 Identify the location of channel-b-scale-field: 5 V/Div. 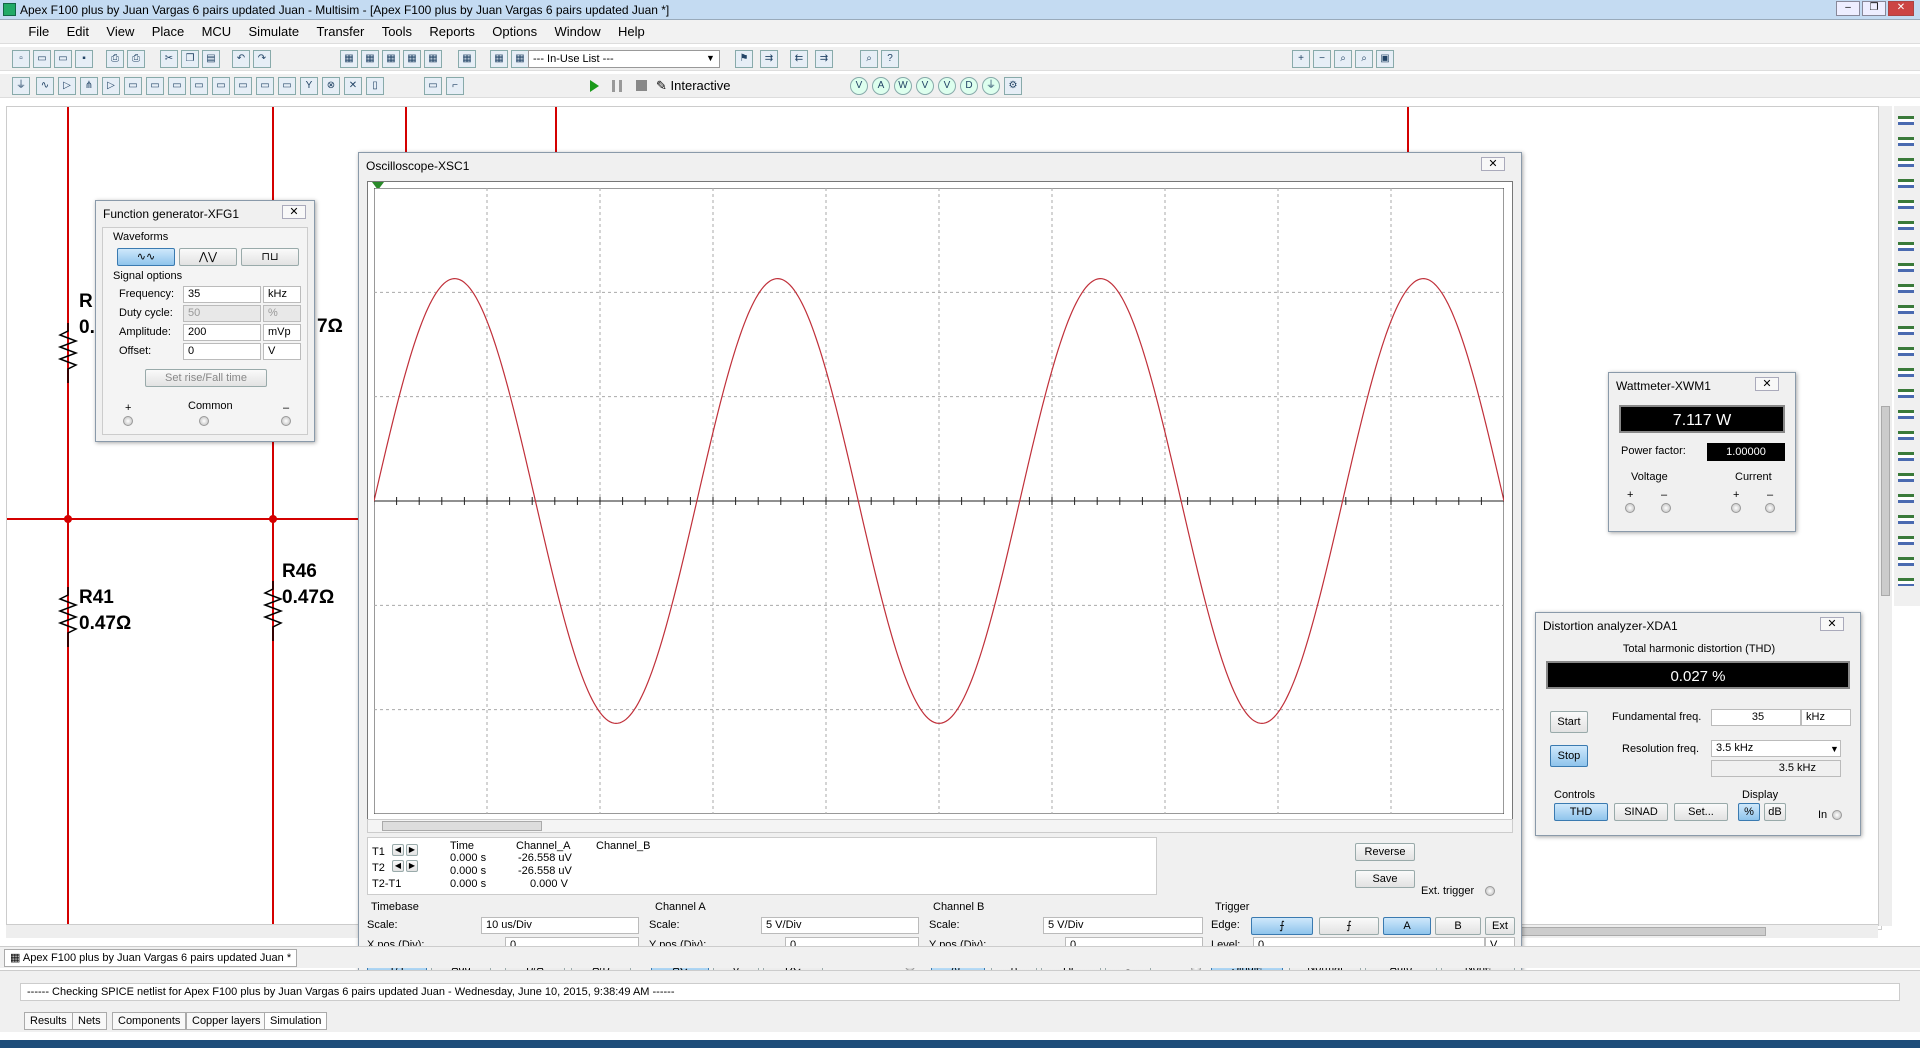
(1123, 925).